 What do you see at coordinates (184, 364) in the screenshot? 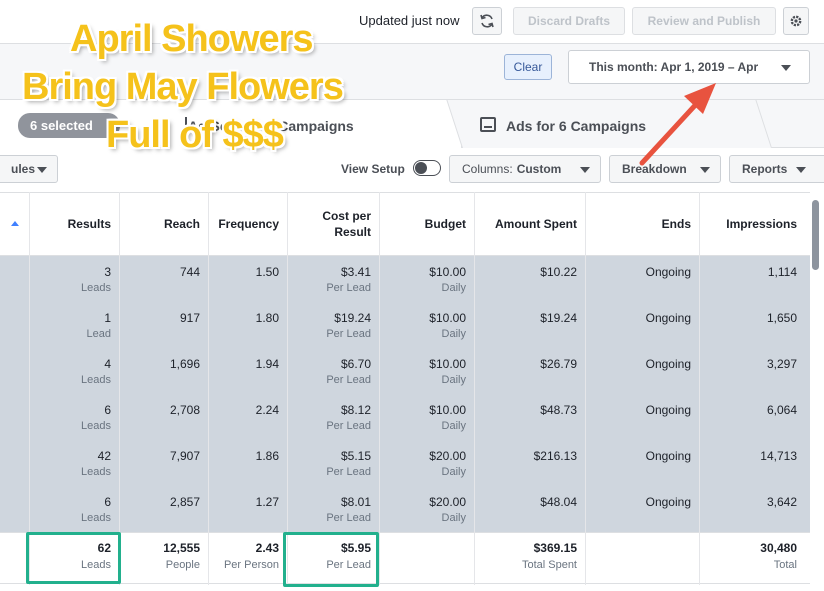
I see `cell-reach-value: 1,696` at bounding box center [184, 364].